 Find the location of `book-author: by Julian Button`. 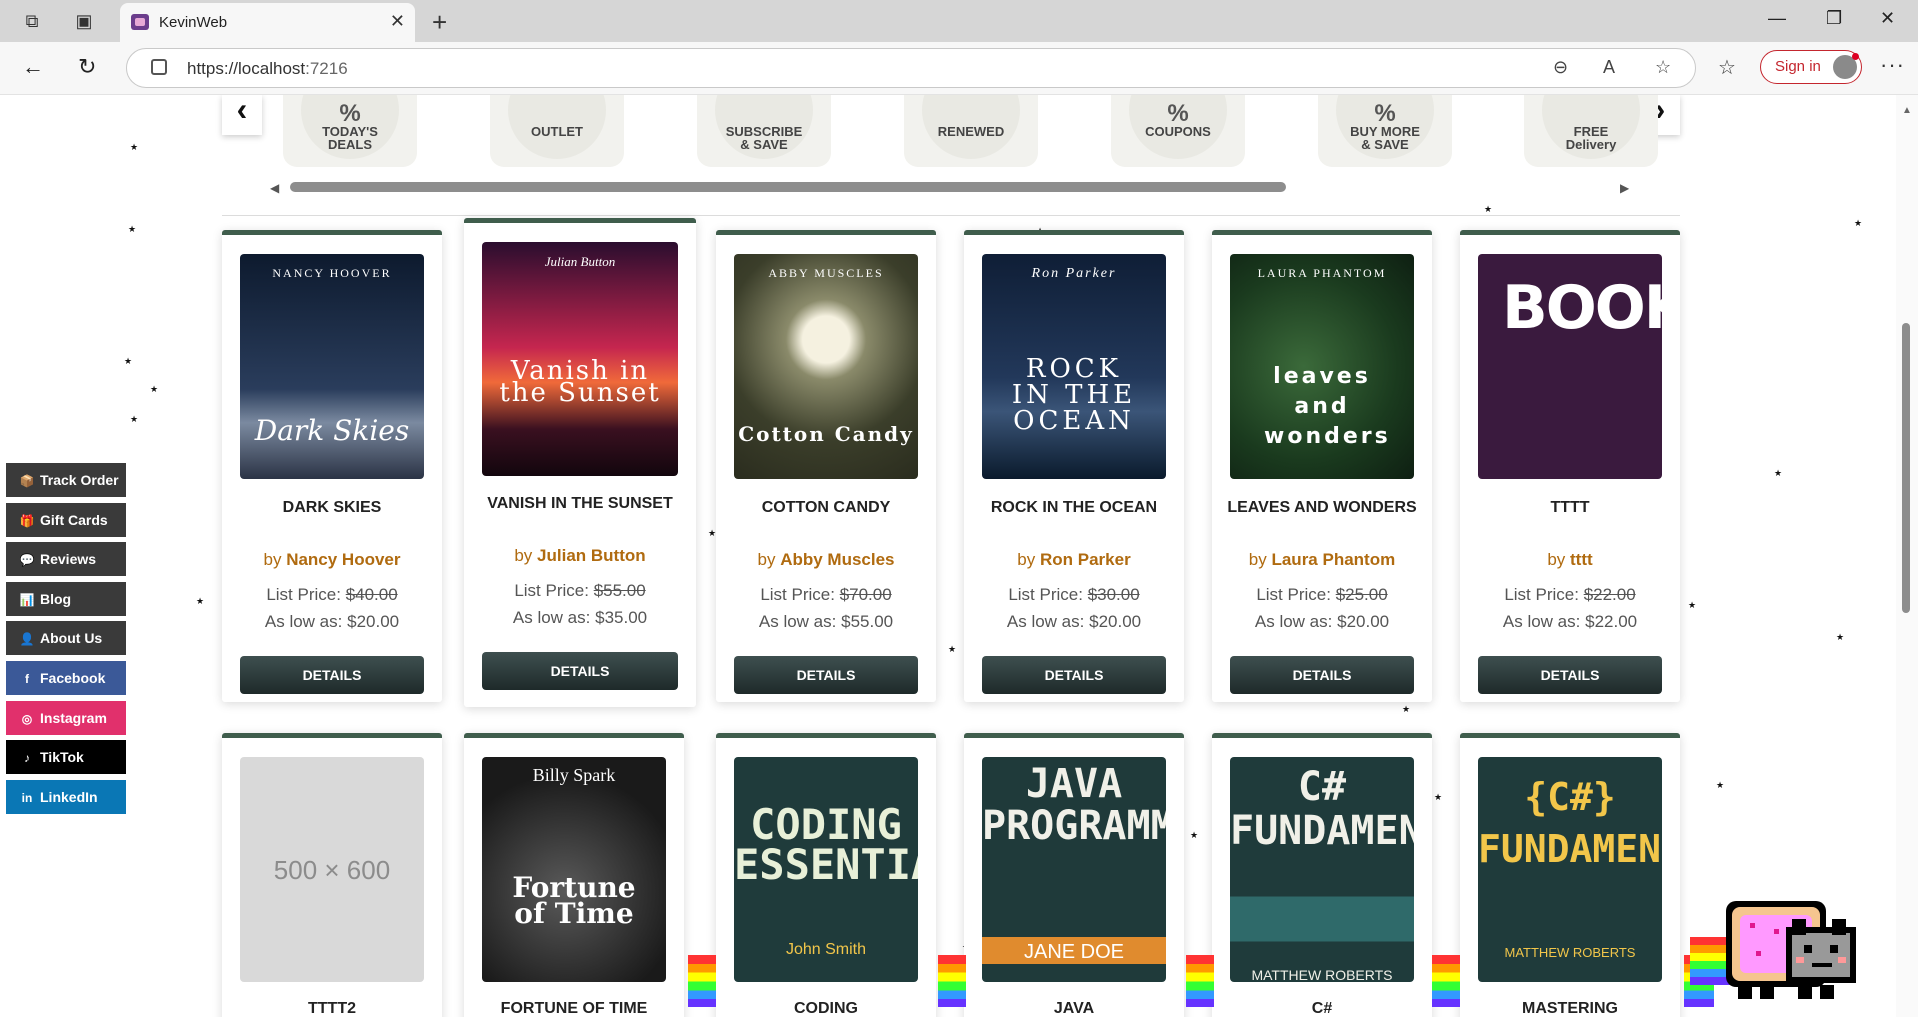

book-author: by Julian Button is located at coordinates (580, 556).